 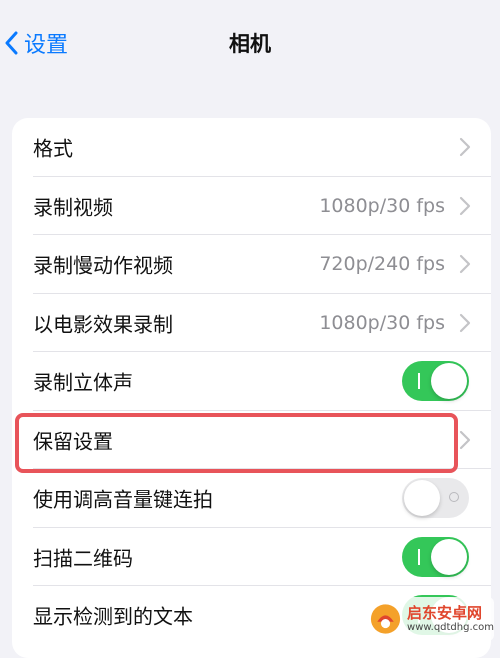 What do you see at coordinates (251, 323) in the screenshot?
I see `row-cinematic: 以电影效果录制 1080p/30 fps` at bounding box center [251, 323].